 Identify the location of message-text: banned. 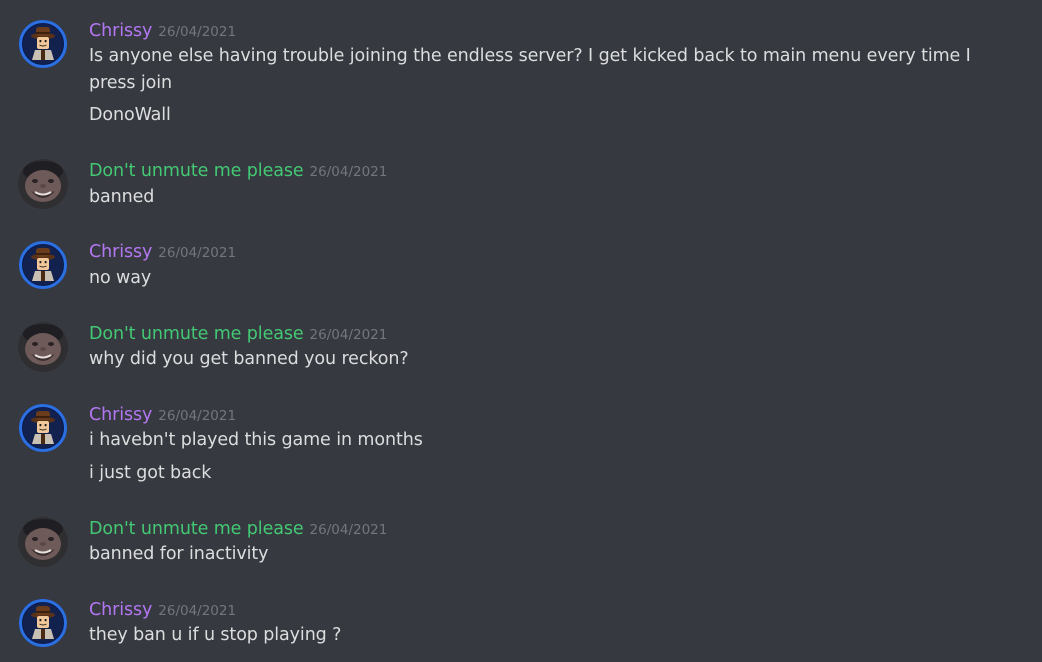
(122, 197).